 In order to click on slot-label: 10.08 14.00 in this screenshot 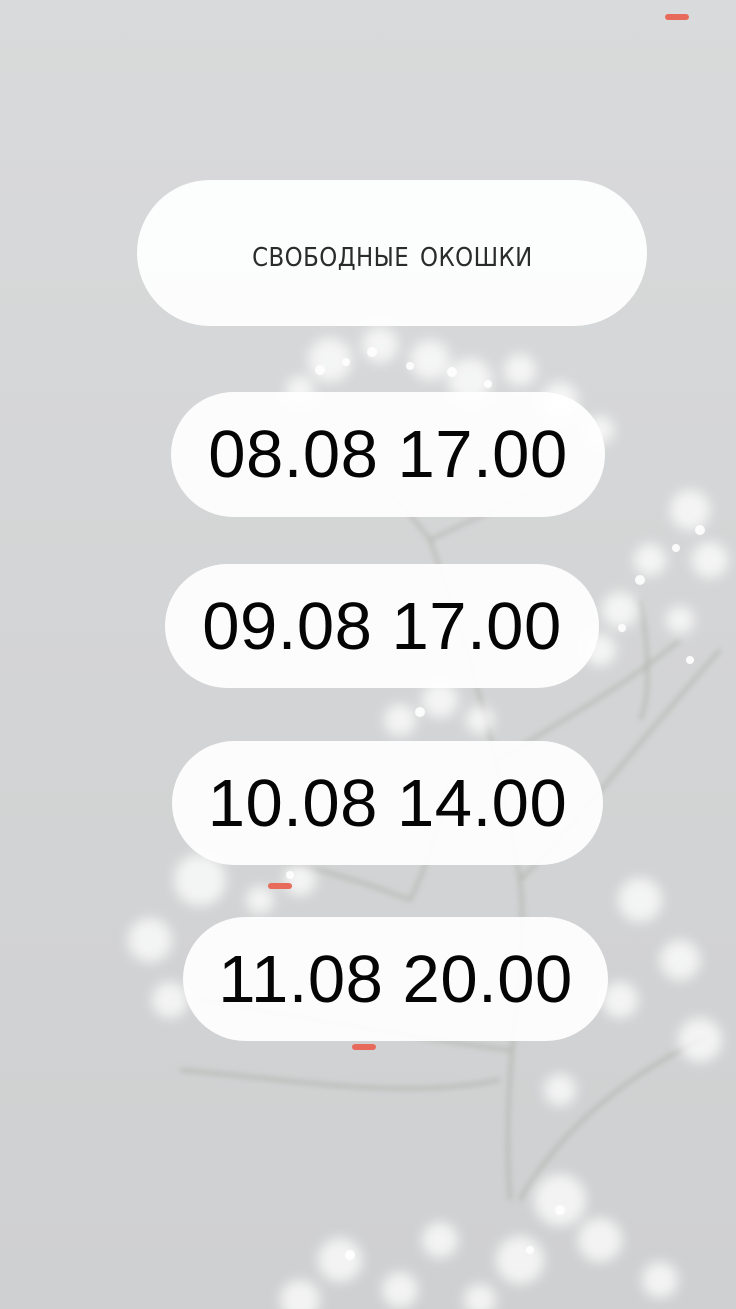, I will do `click(387, 803)`.